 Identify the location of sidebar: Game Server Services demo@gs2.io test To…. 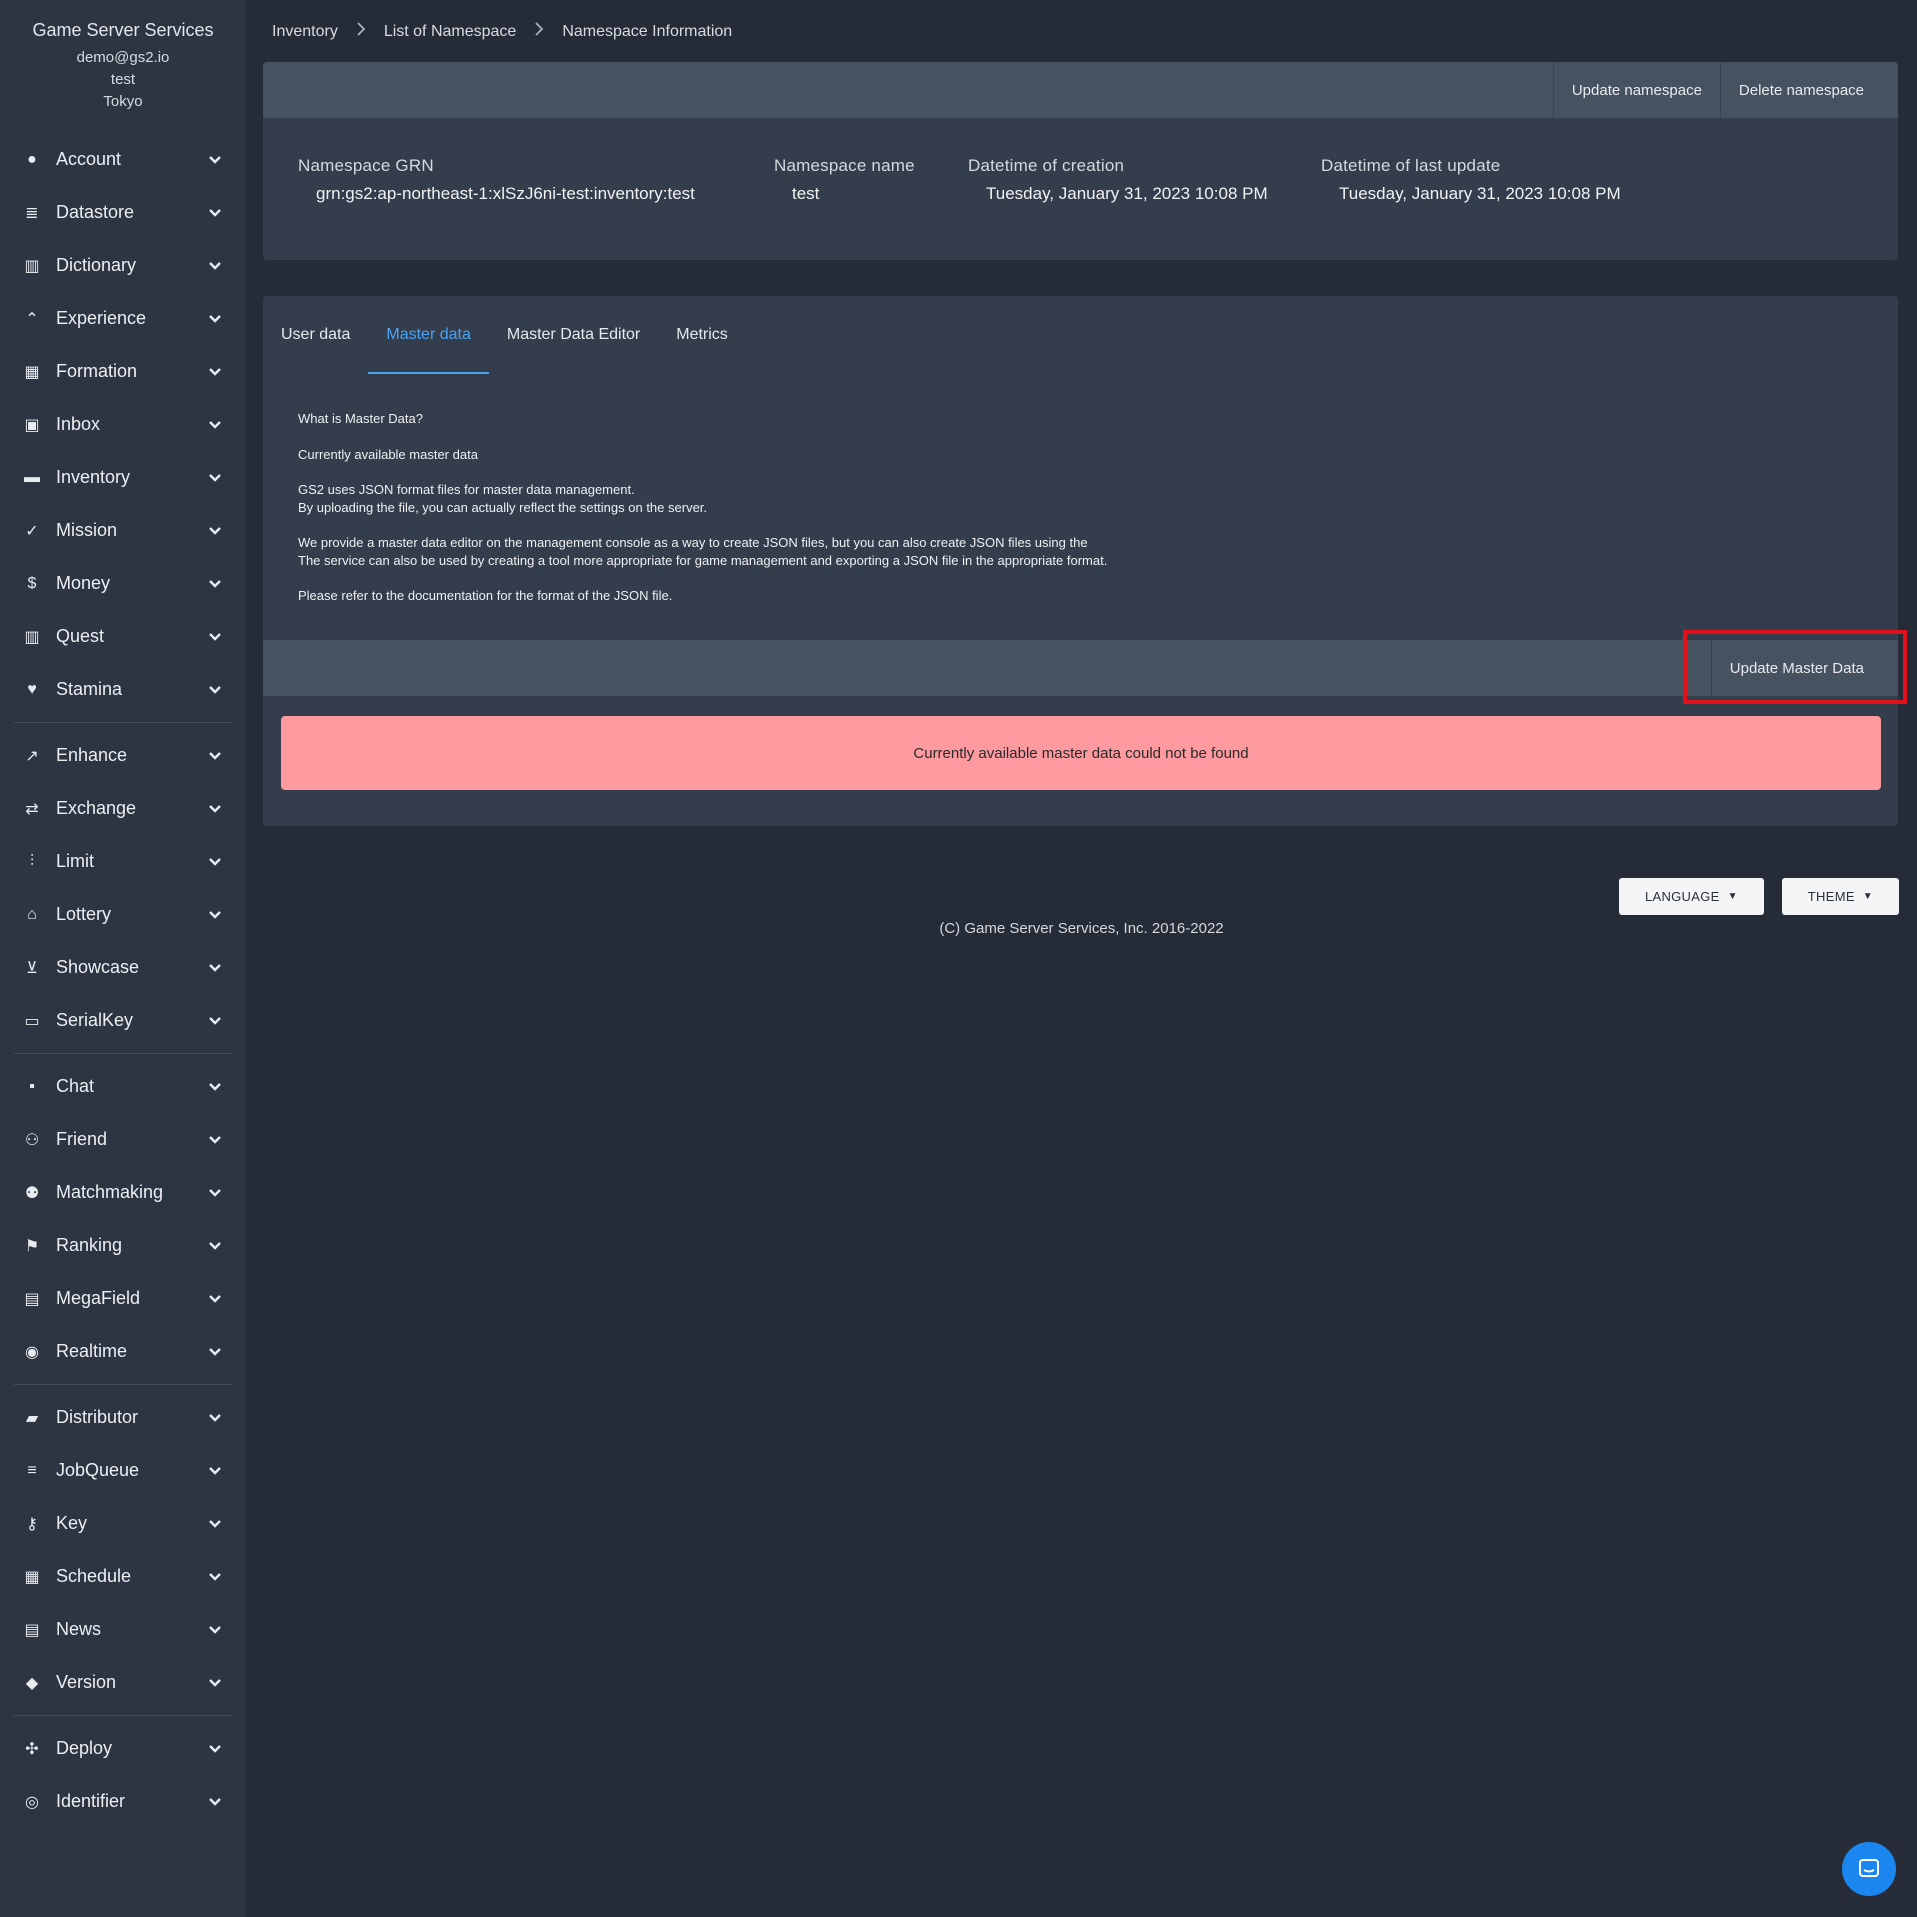
(123, 958).